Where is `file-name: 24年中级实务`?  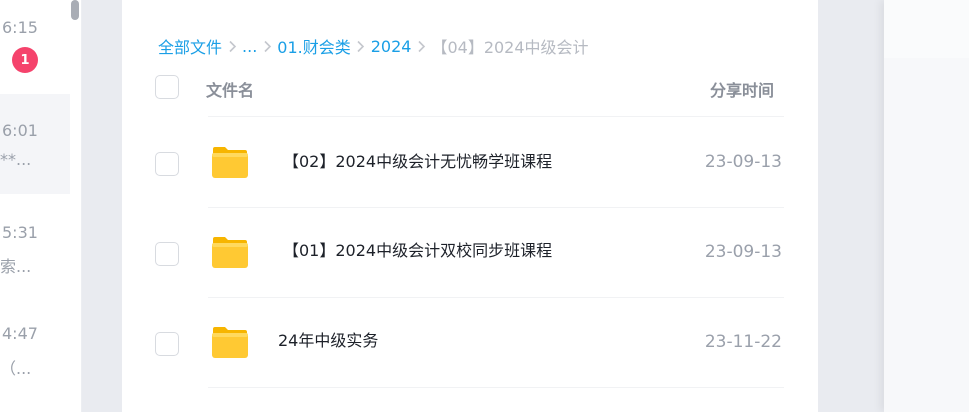 file-name: 24年中级实务 is located at coordinates (328, 339).